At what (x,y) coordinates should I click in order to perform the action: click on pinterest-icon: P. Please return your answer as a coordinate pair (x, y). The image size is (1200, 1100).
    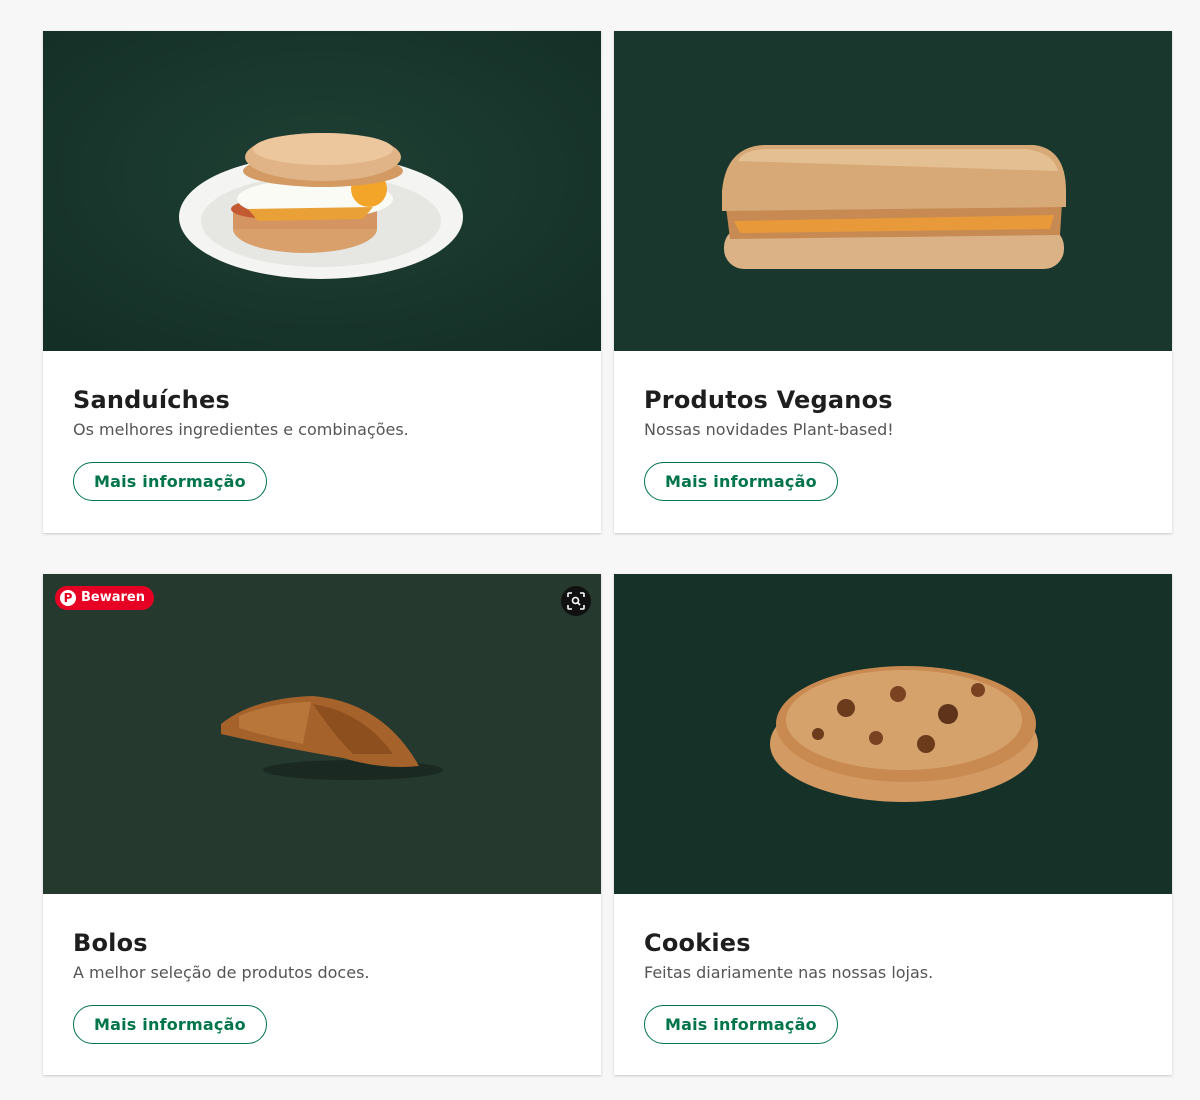
    Looking at the image, I should click on (68, 598).